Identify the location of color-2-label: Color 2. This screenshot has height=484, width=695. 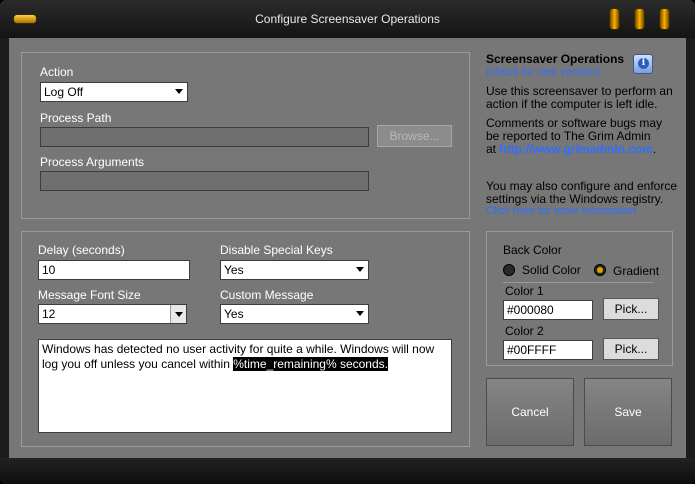
(524, 331).